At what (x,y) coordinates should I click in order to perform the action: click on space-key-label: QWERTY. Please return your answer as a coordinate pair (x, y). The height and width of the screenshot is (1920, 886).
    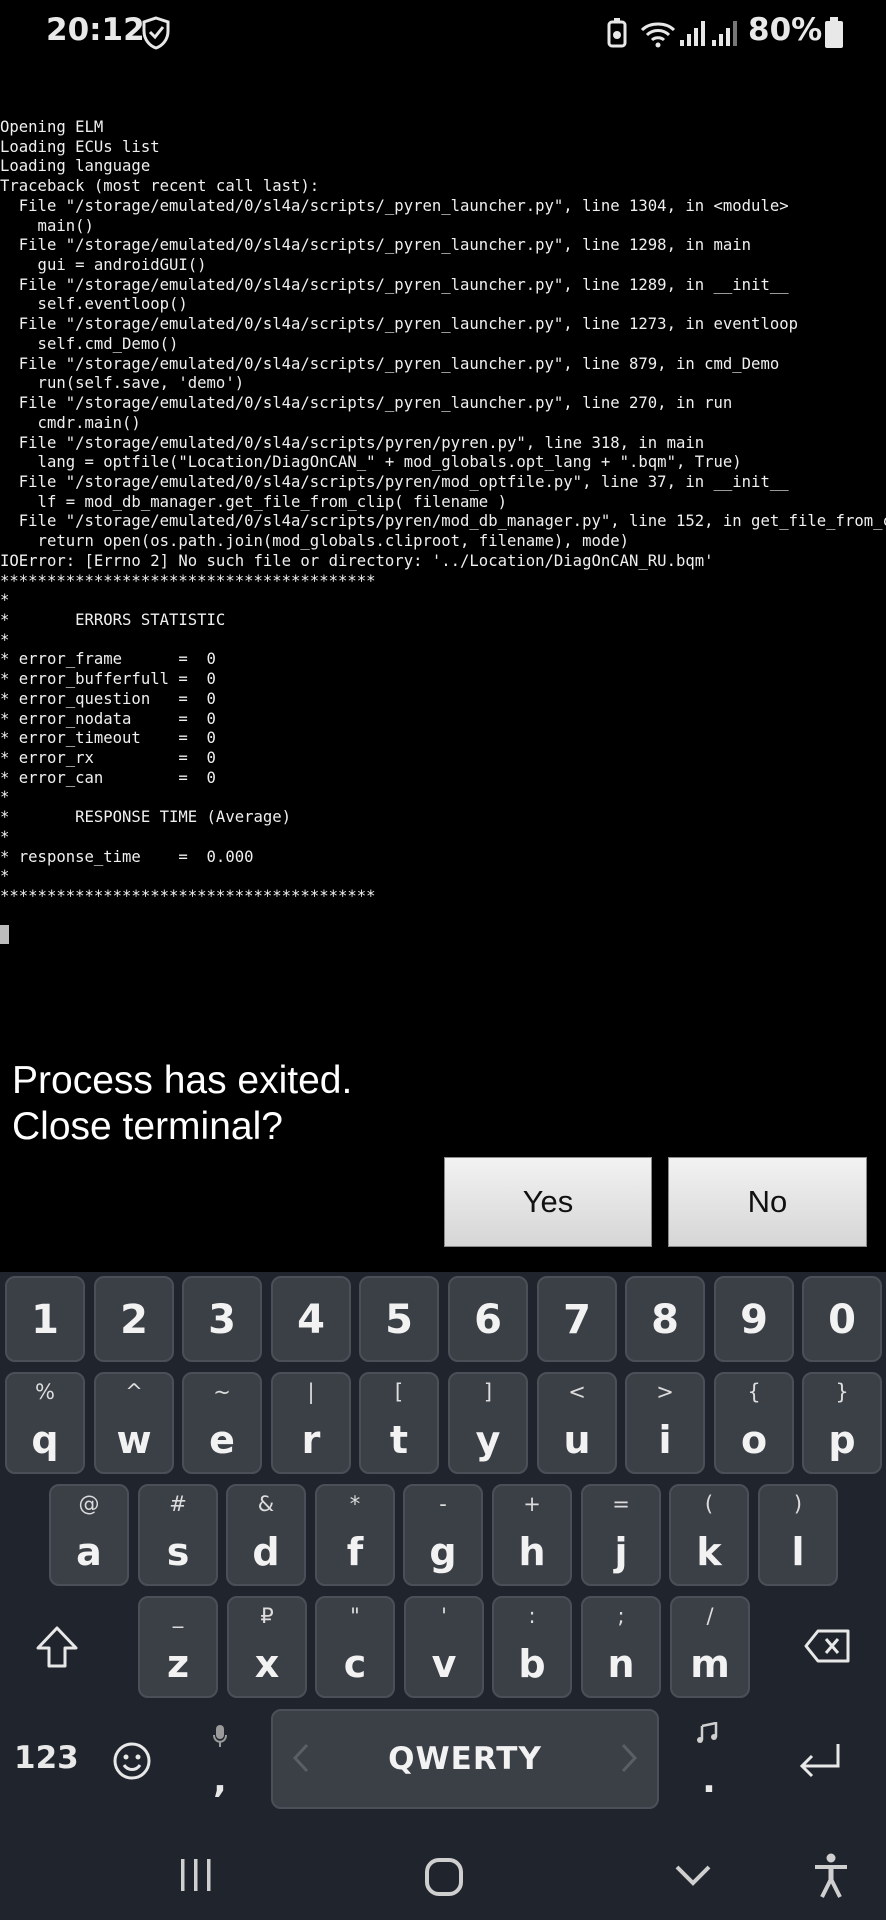
    Looking at the image, I should click on (465, 1759).